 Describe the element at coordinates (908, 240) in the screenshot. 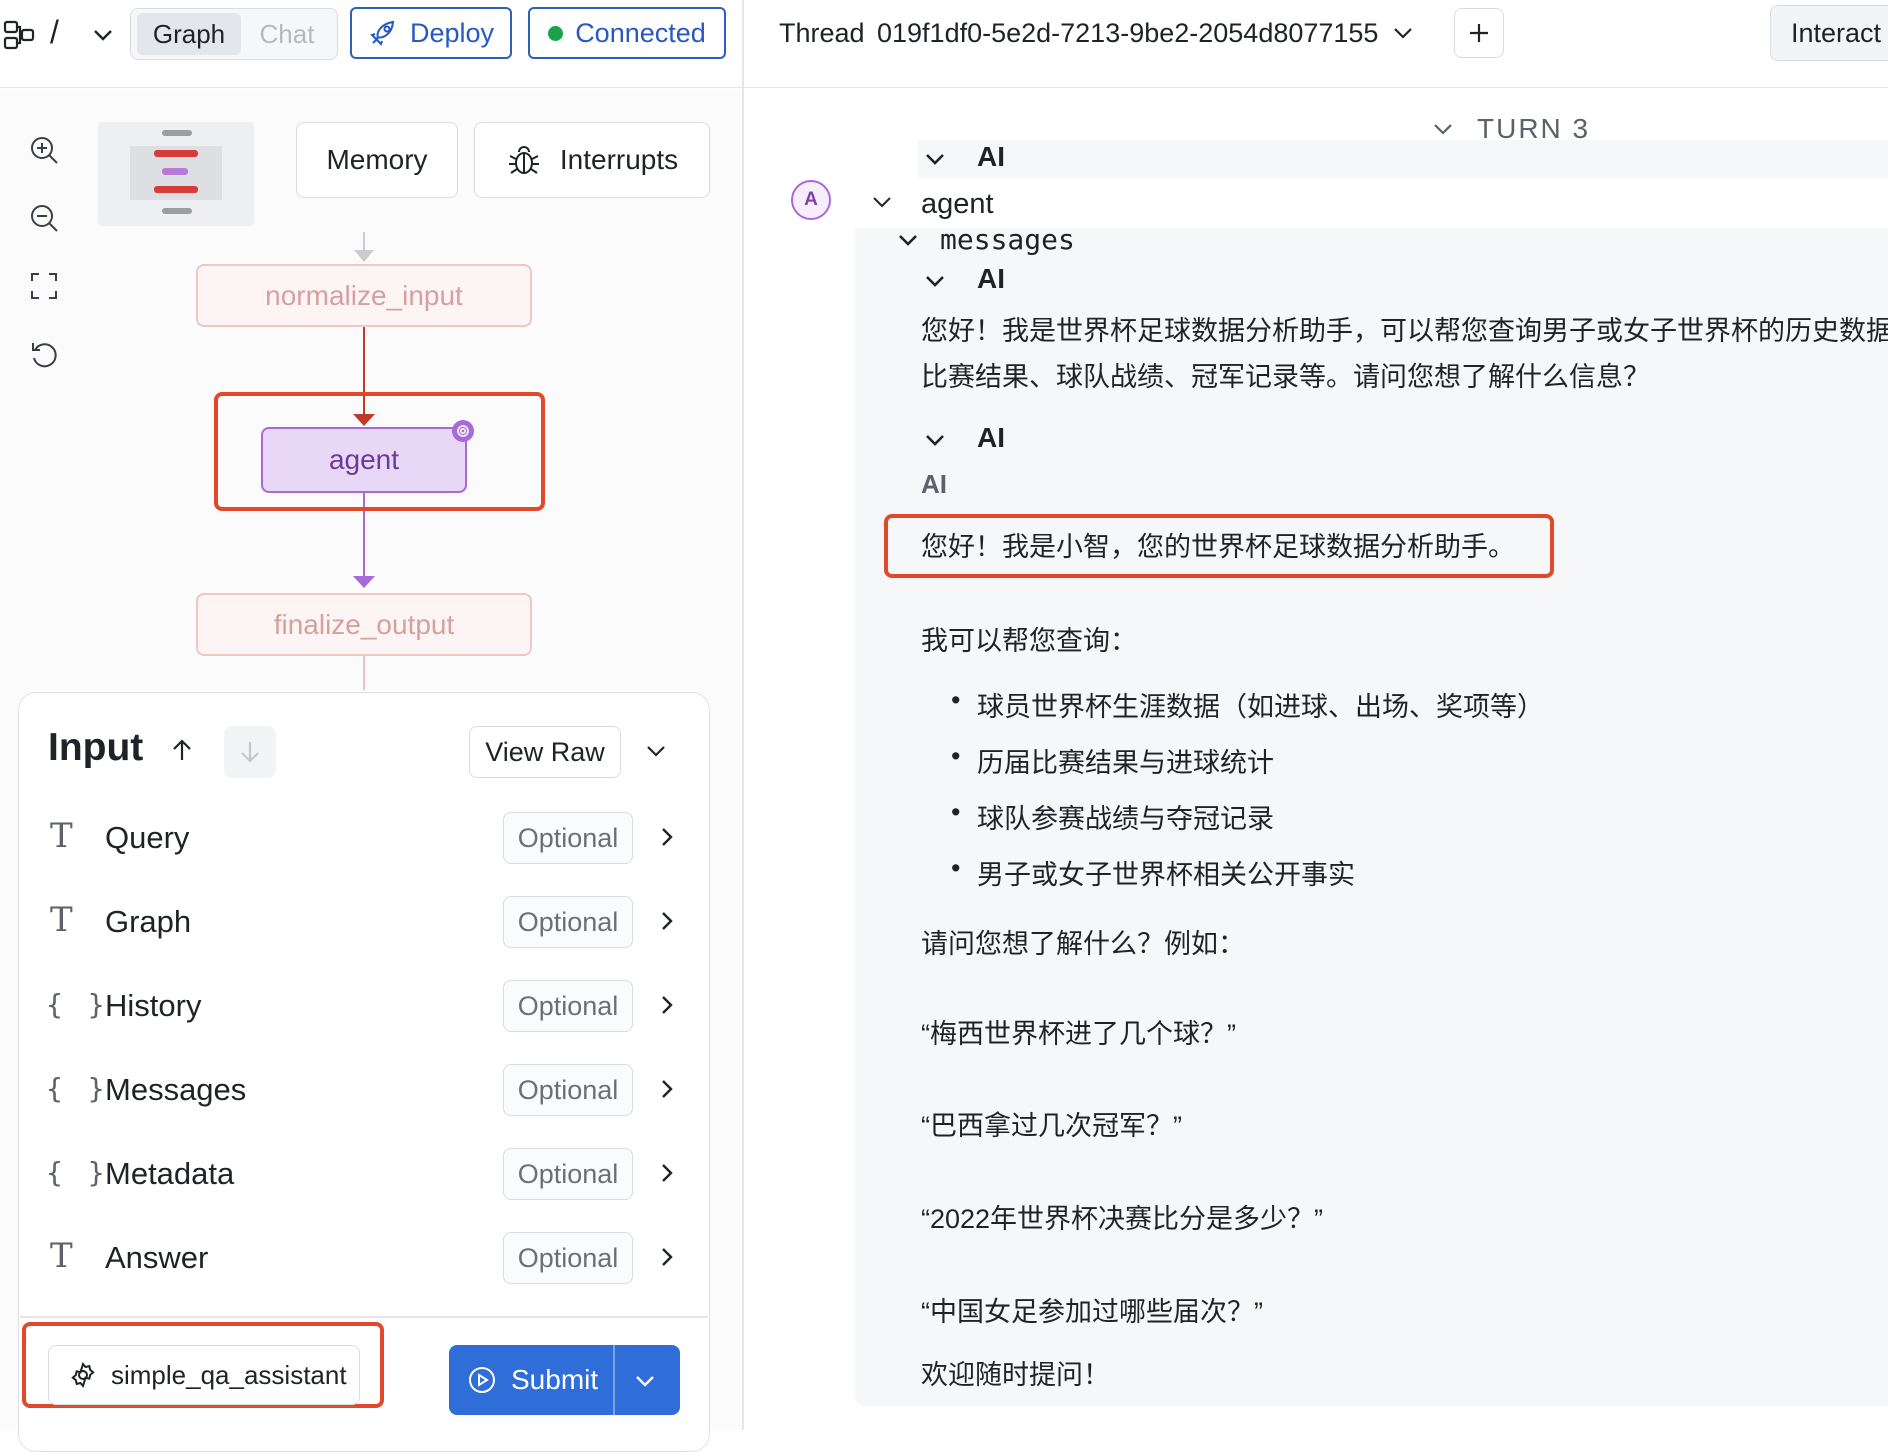

I see `collapse-messages-icon` at that location.